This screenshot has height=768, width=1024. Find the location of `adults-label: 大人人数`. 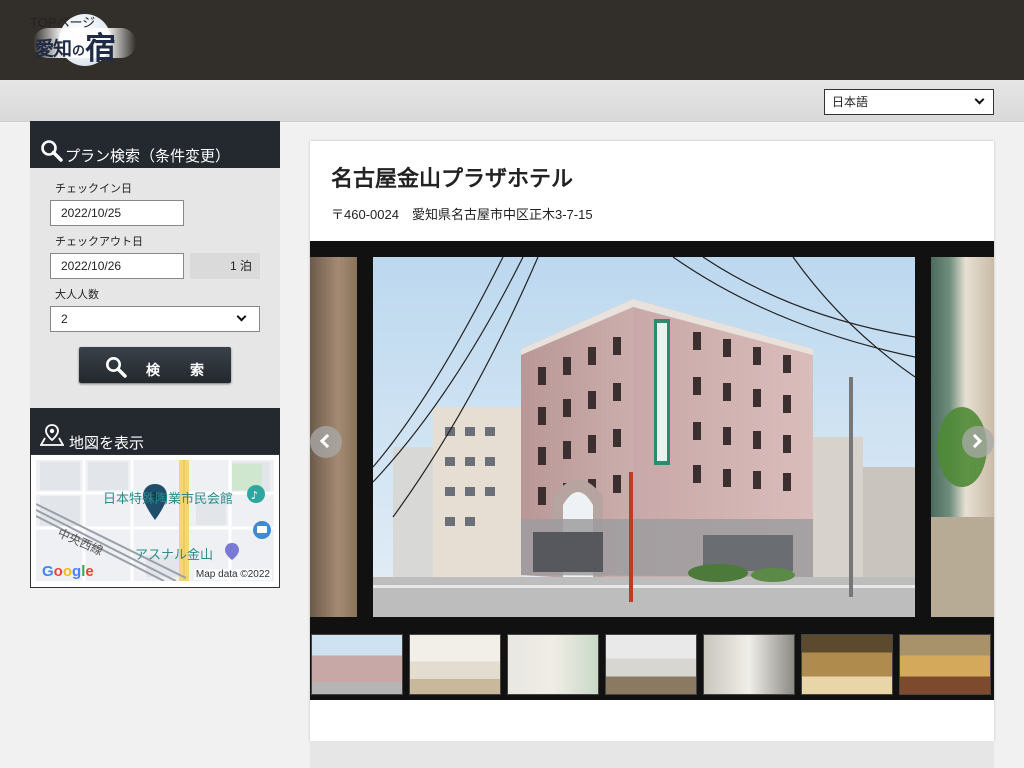

adults-label: 大人人数 is located at coordinates (77, 294).